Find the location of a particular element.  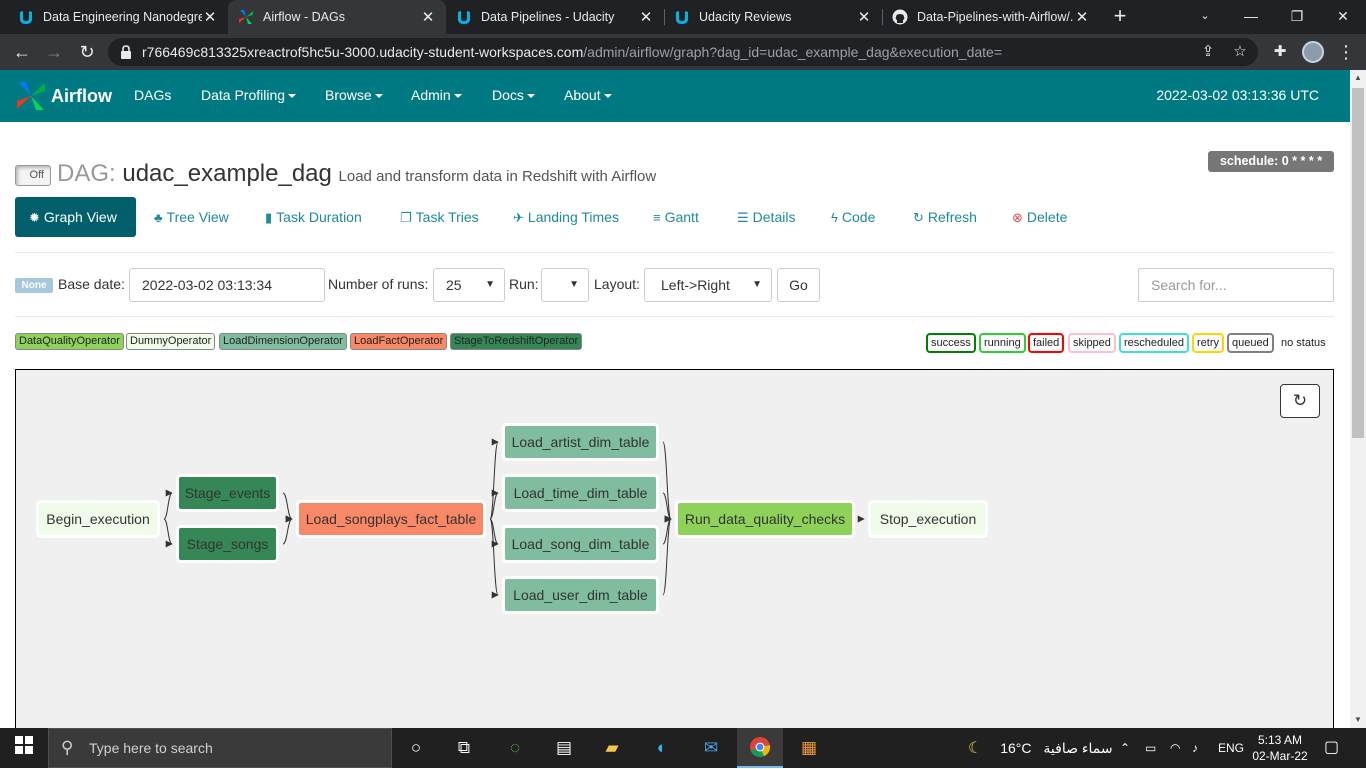

tab-gantt: ≡ Gantt is located at coordinates (676, 217).